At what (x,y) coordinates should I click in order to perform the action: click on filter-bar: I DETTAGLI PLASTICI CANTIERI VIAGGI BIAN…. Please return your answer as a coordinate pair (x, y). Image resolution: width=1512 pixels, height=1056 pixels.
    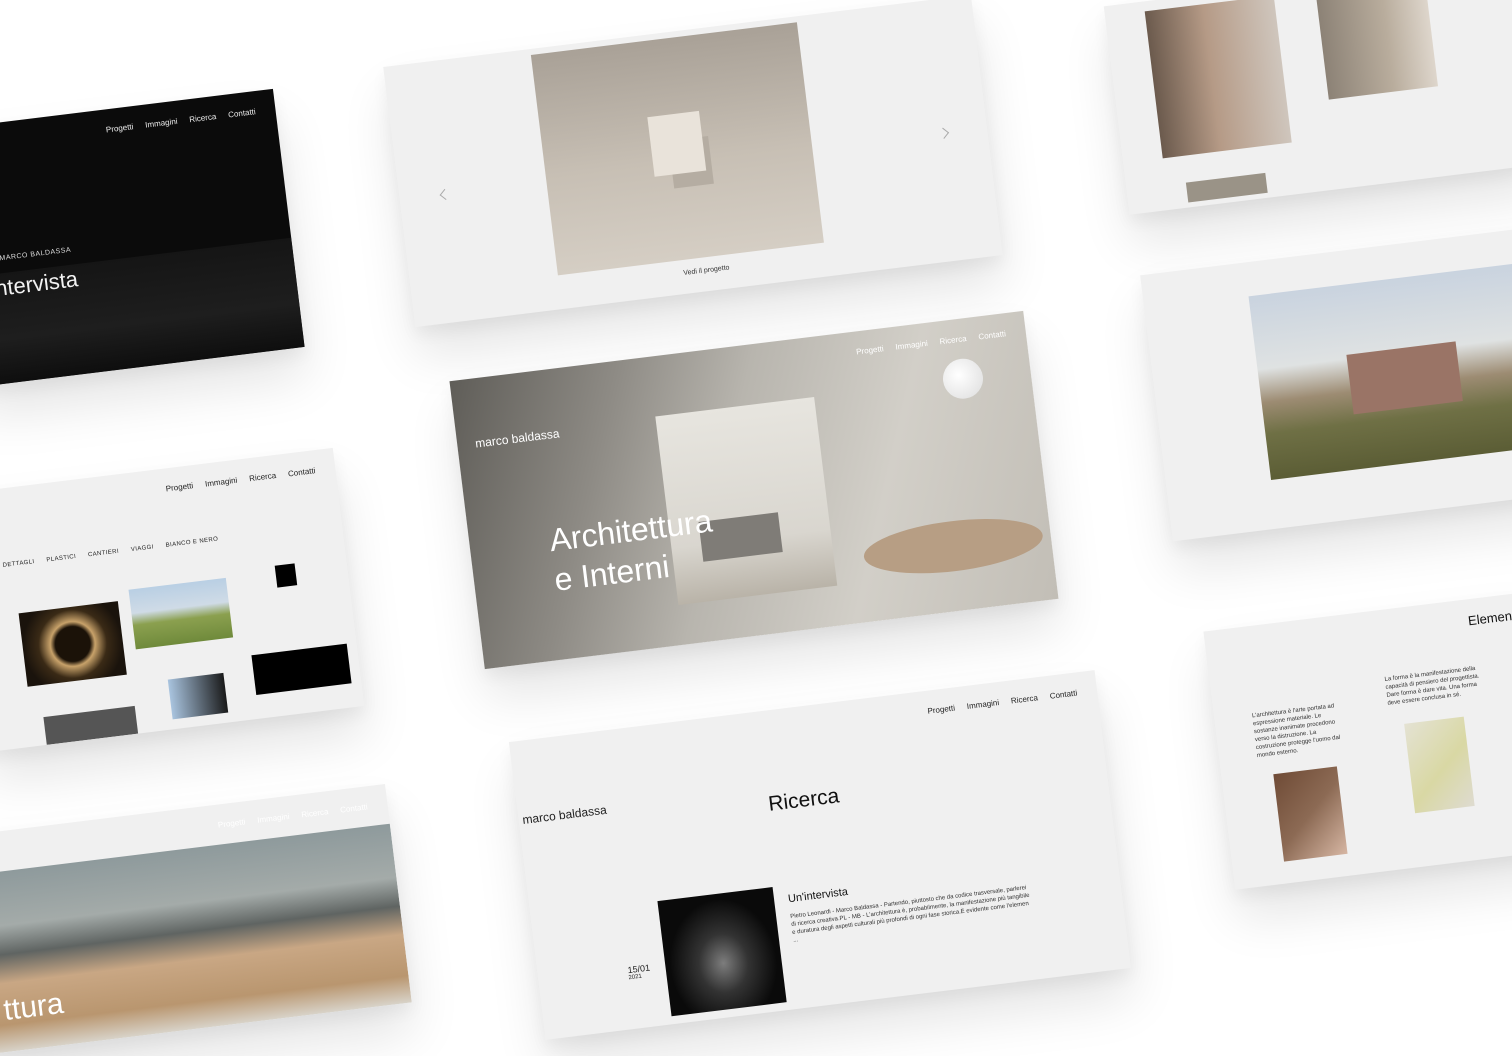
    Looking at the image, I should click on (109, 553).